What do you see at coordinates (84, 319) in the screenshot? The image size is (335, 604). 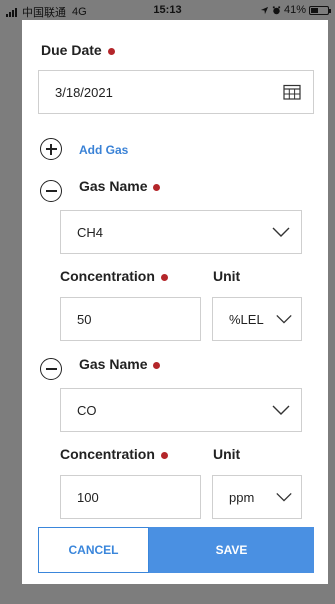 I see `concentration-value: 50` at bounding box center [84, 319].